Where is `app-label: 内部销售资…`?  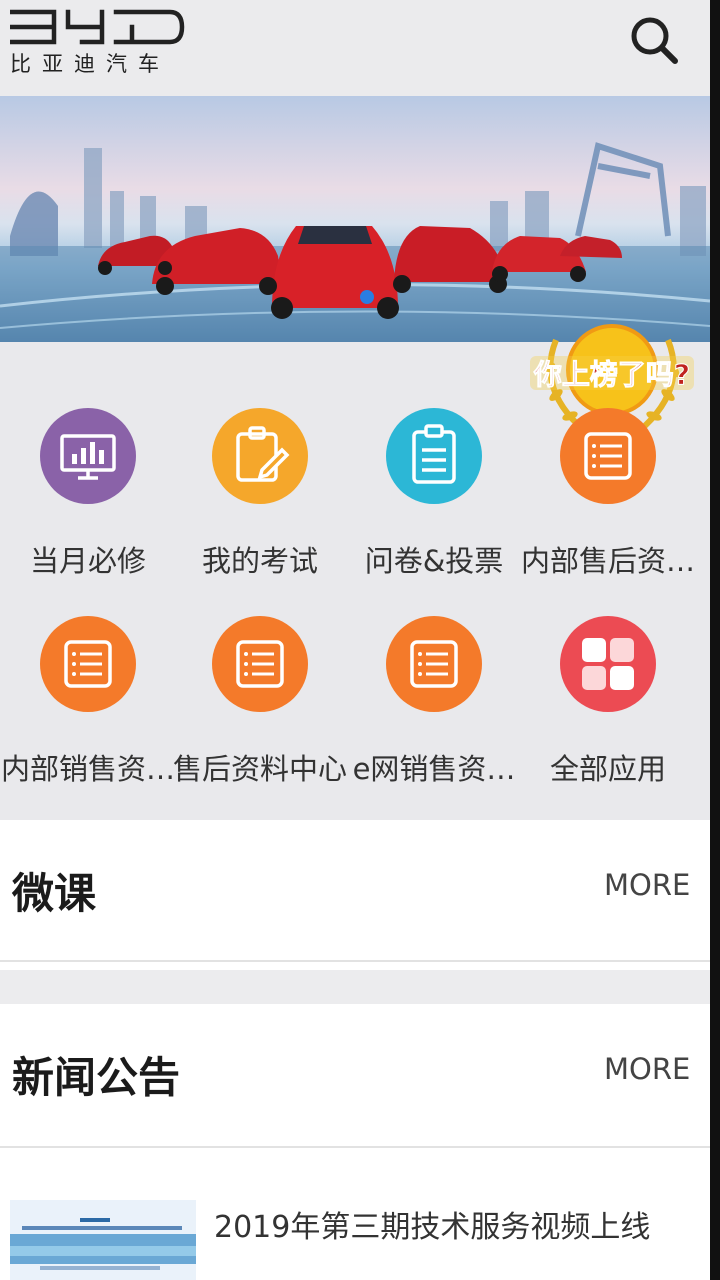
app-label: 内部销售资… is located at coordinates (87, 769).